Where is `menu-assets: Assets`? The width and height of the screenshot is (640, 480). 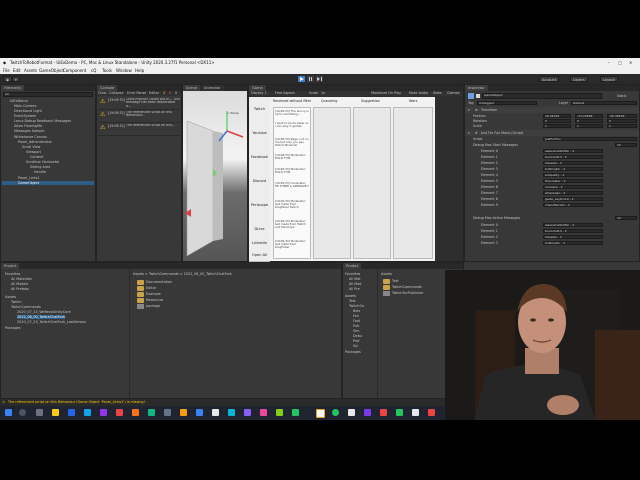
menu-assets: Assets is located at coordinates (30, 70).